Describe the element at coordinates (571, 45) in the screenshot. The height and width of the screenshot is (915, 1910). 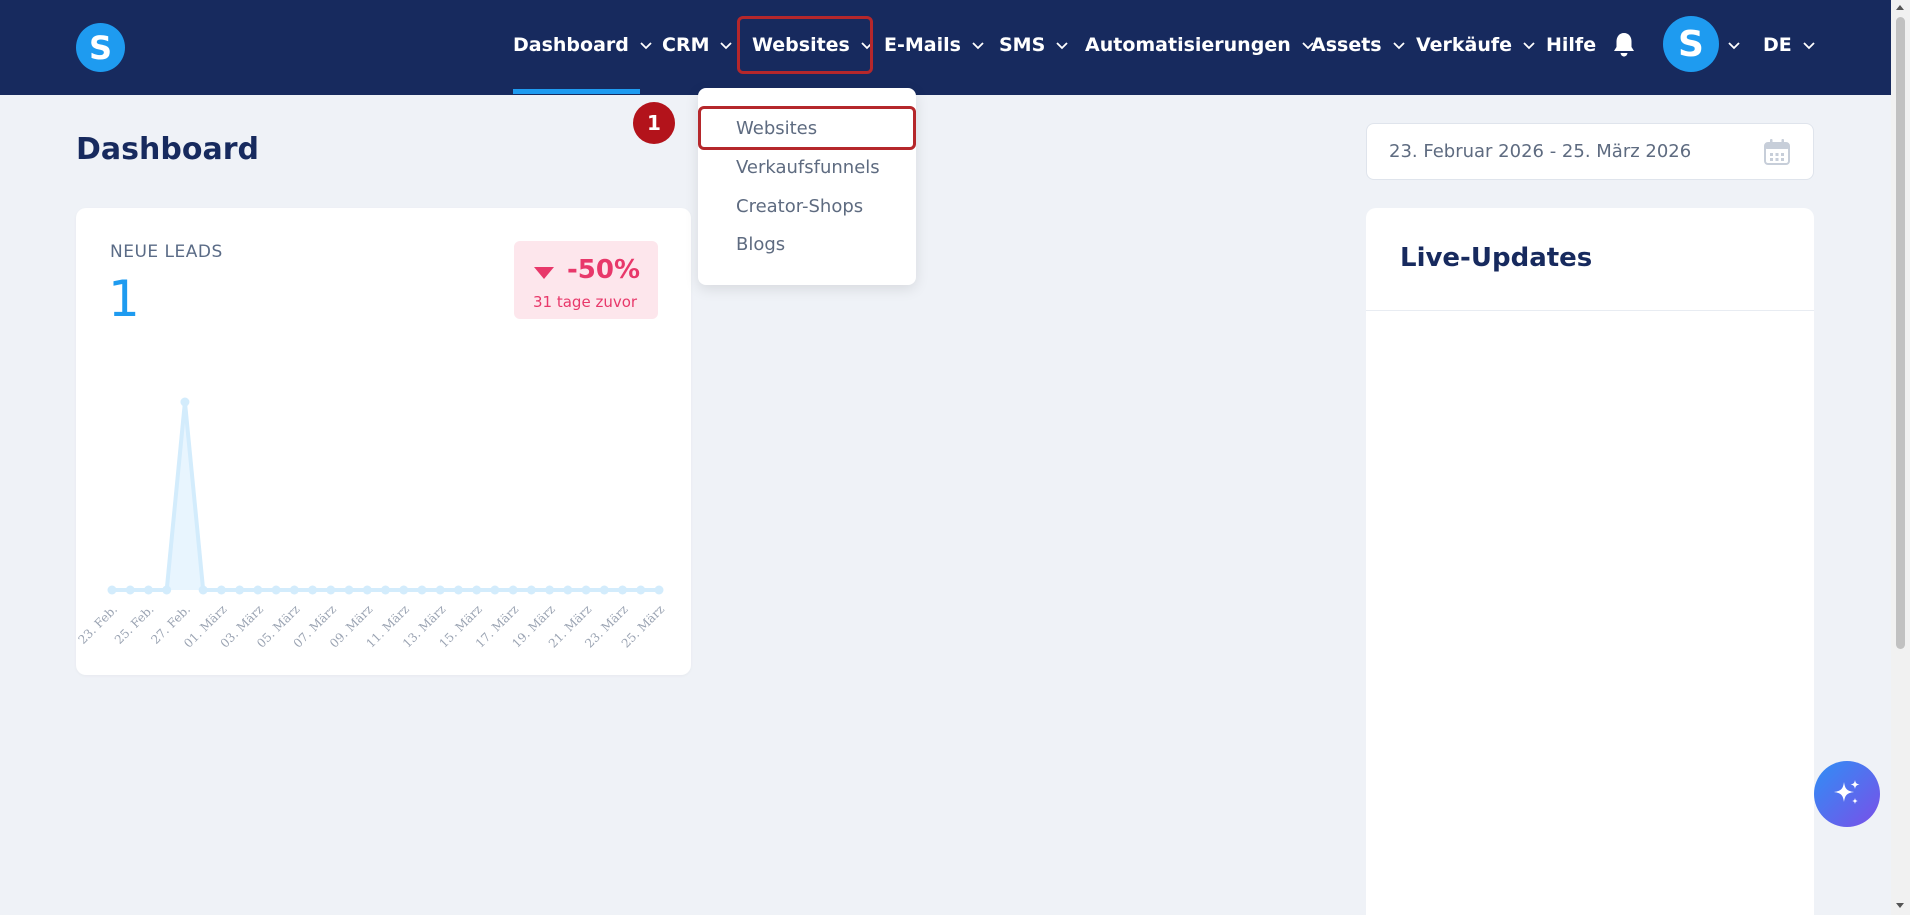
I see `nav-dashboard-label: Dashboard` at that location.